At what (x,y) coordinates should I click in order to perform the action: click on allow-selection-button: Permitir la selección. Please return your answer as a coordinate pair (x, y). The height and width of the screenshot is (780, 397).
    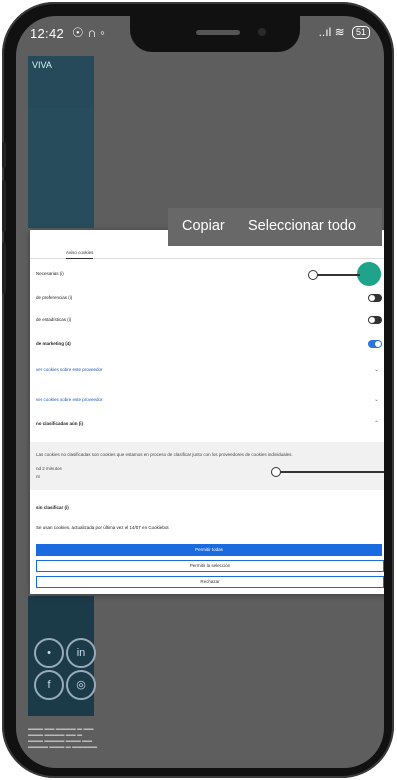
    Looking at the image, I should click on (210, 566).